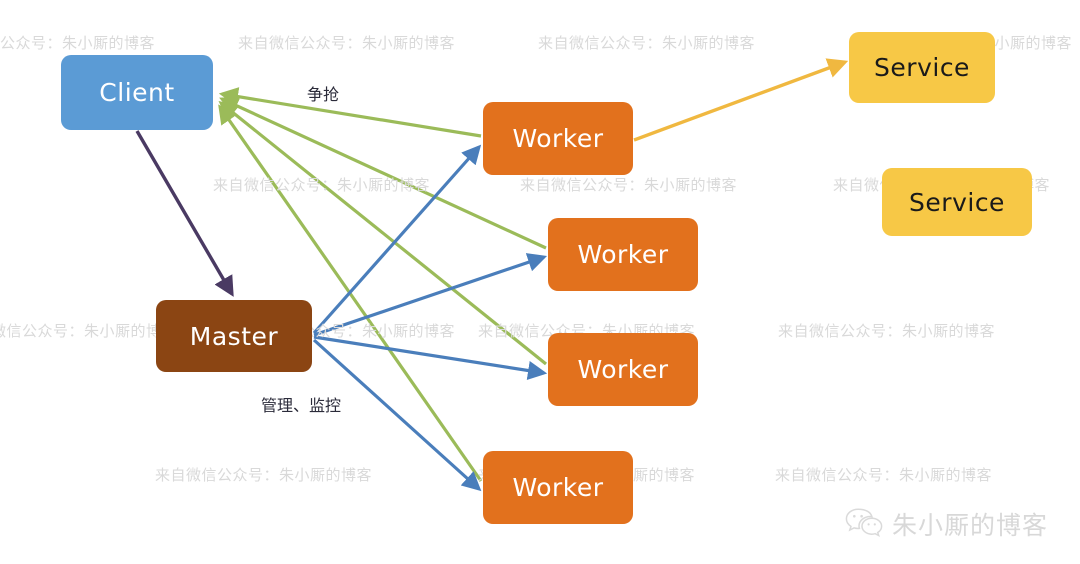 The width and height of the screenshot is (1080, 564). I want to click on edge-client-to-master, so click(184, 213).